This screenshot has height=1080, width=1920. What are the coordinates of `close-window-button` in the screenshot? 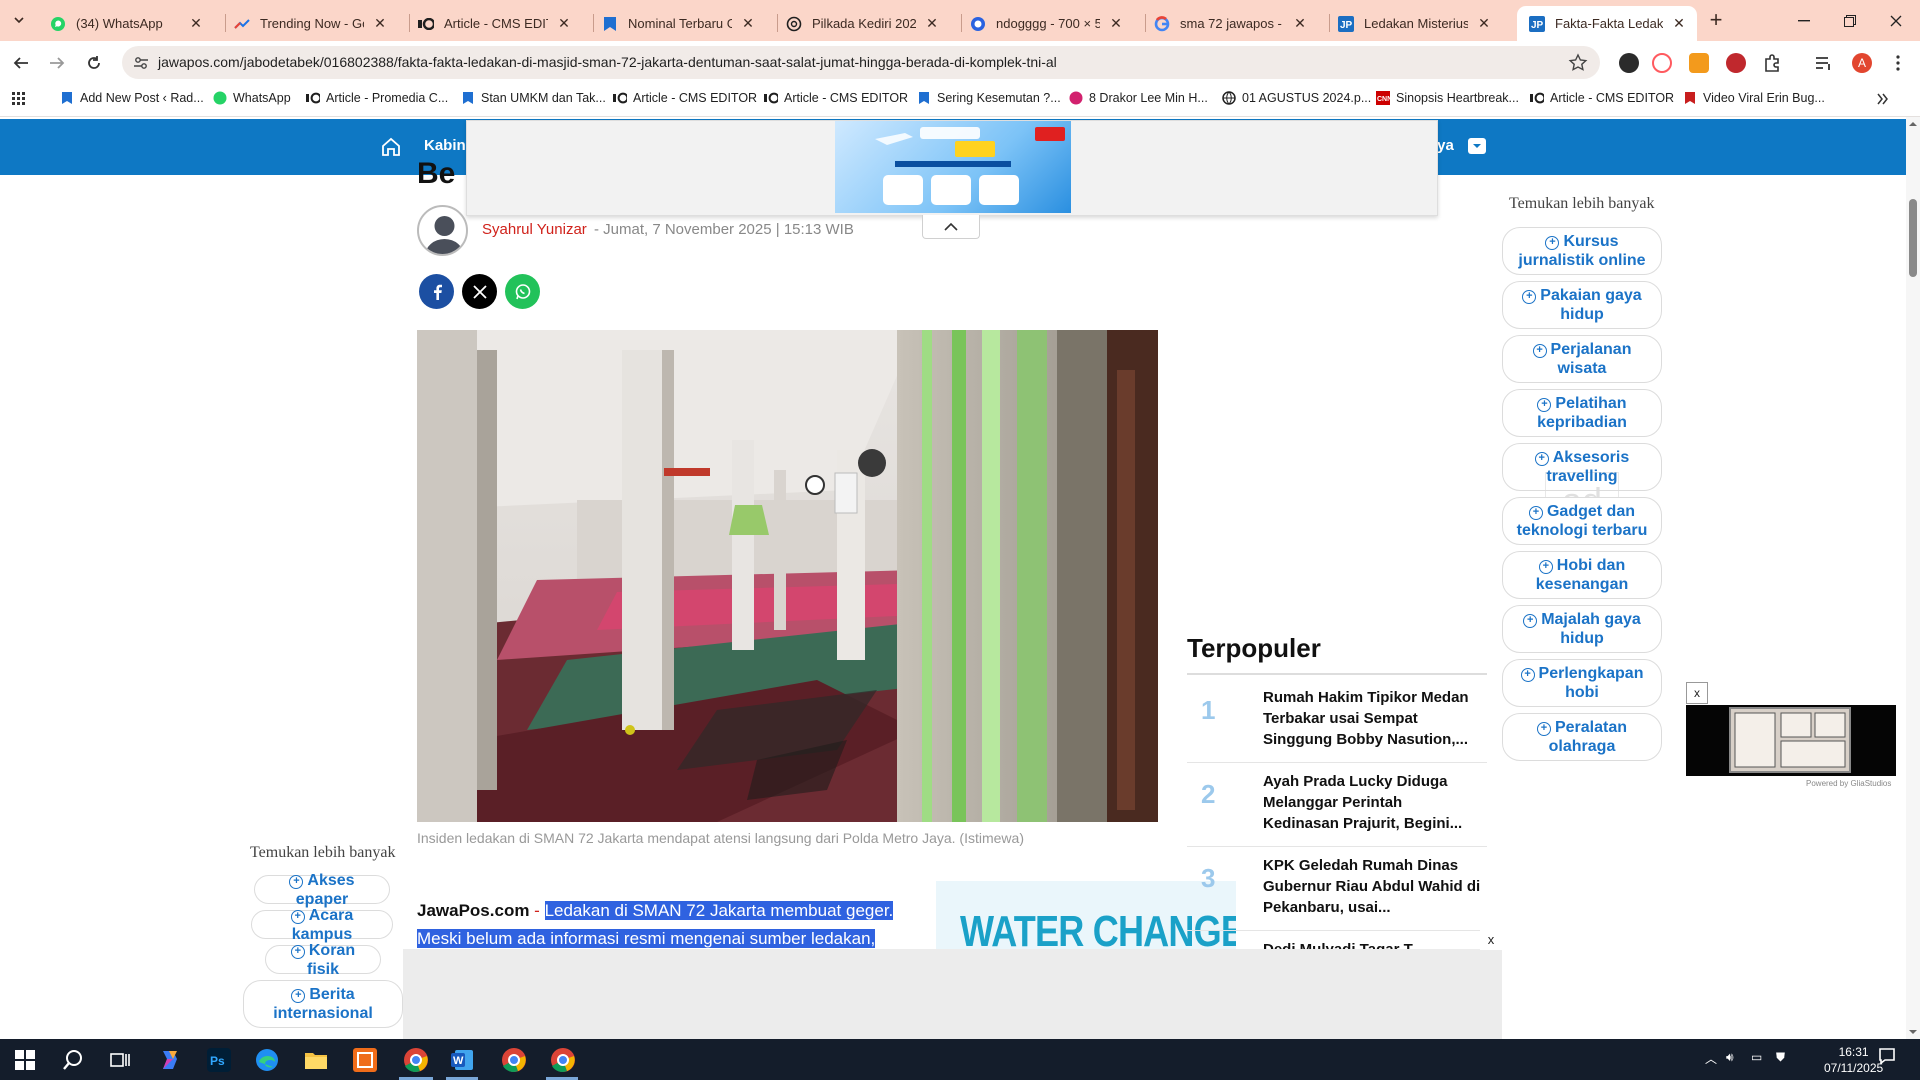 It's located at (1896, 20).